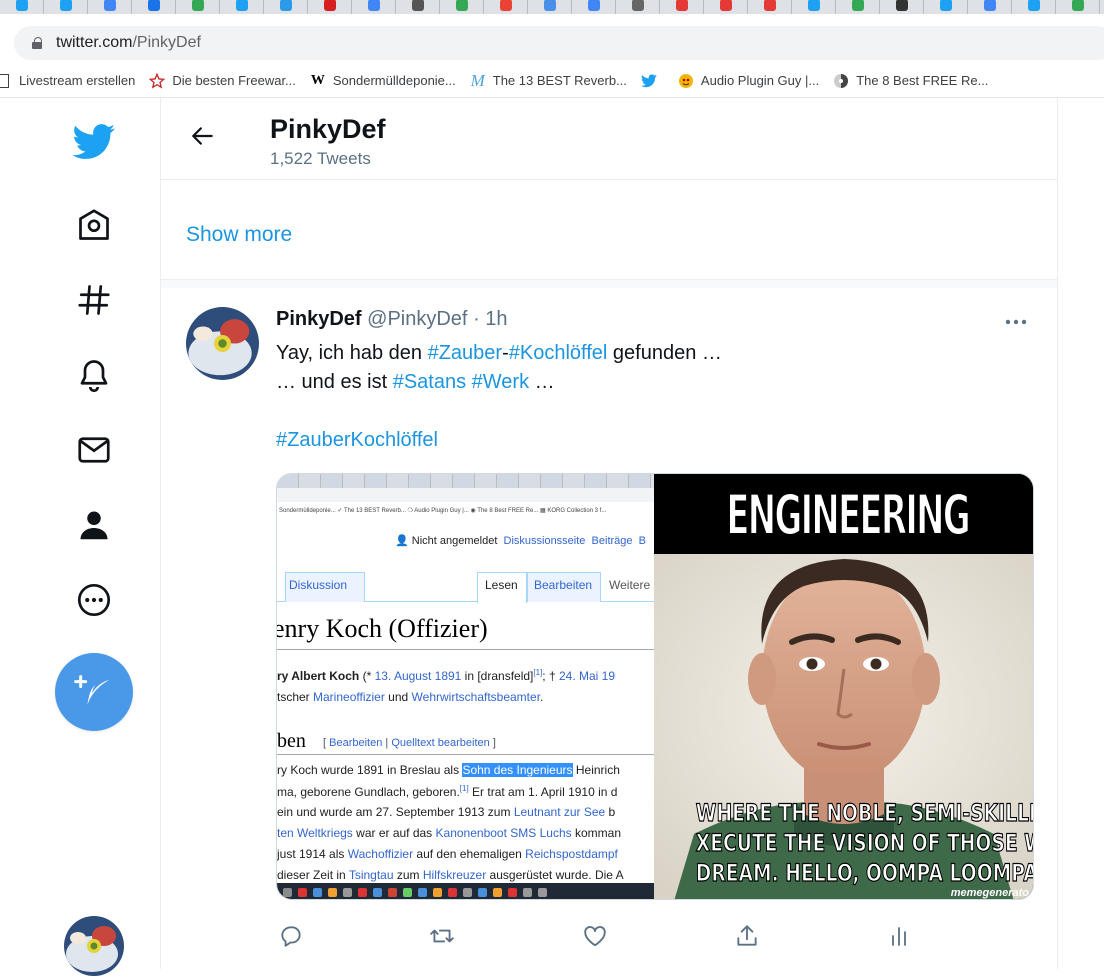 This screenshot has width=1104, height=976. Describe the element at coordinates (67, 81) in the screenshot. I see `bookmark-item: Livestream erstellen` at that location.